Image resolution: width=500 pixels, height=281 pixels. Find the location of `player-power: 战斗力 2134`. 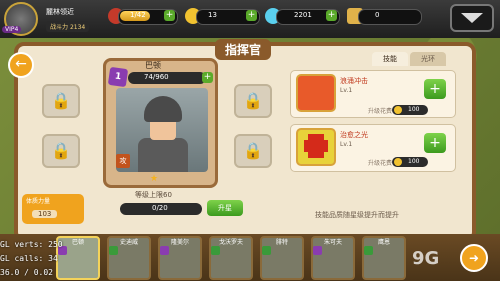

player-power: 战斗力 2134 is located at coordinates (68, 26).